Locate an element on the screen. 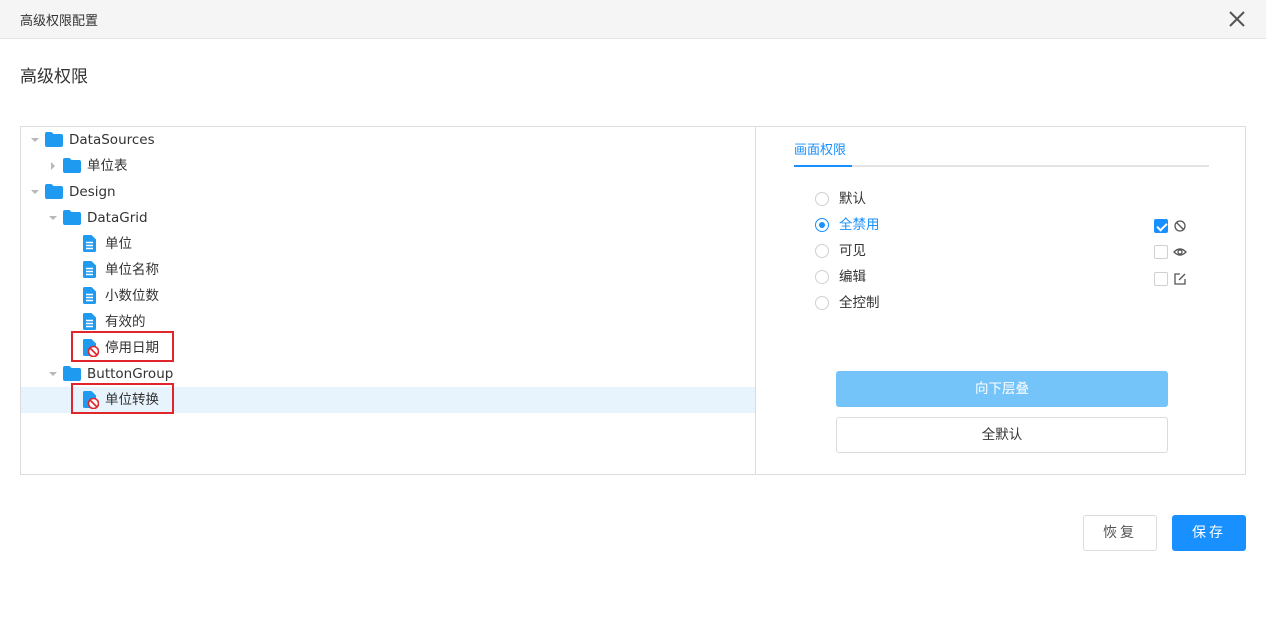 The height and width of the screenshot is (634, 1266). tree-node-datagrid: DataGrid is located at coordinates (388, 218).